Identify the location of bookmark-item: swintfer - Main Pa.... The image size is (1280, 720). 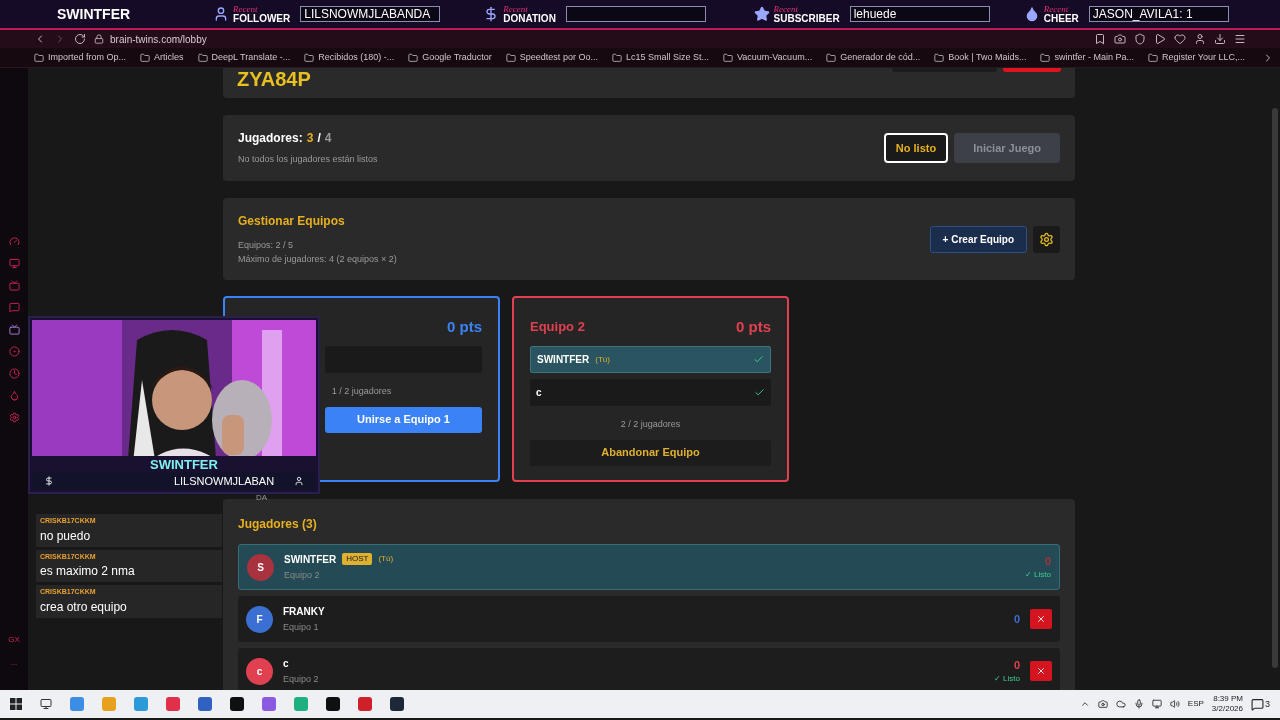
(1087, 57).